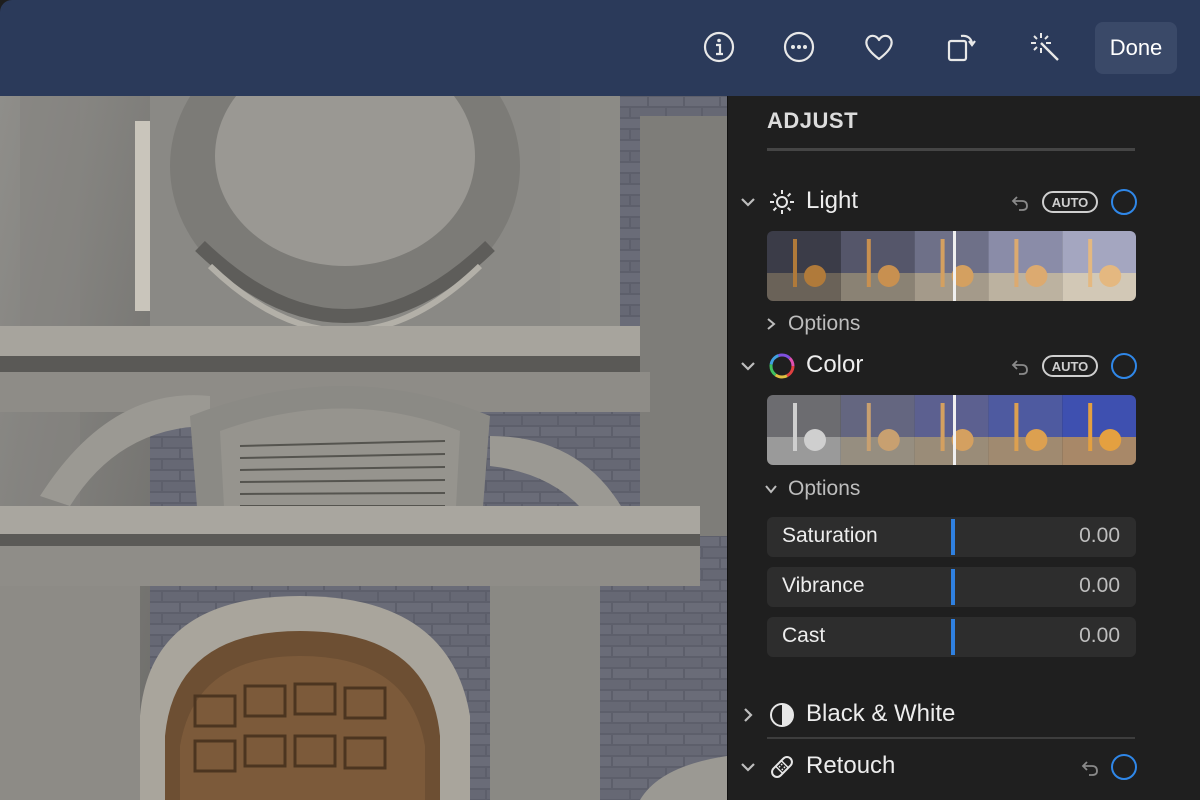 The image size is (1200, 800). Describe the element at coordinates (951, 738) in the screenshot. I see `section-divider` at that location.